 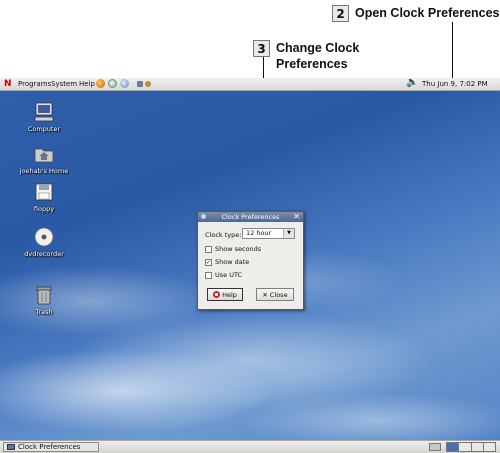 What do you see at coordinates (412, 83) in the screenshot?
I see `volume-icon: 🔈` at bounding box center [412, 83].